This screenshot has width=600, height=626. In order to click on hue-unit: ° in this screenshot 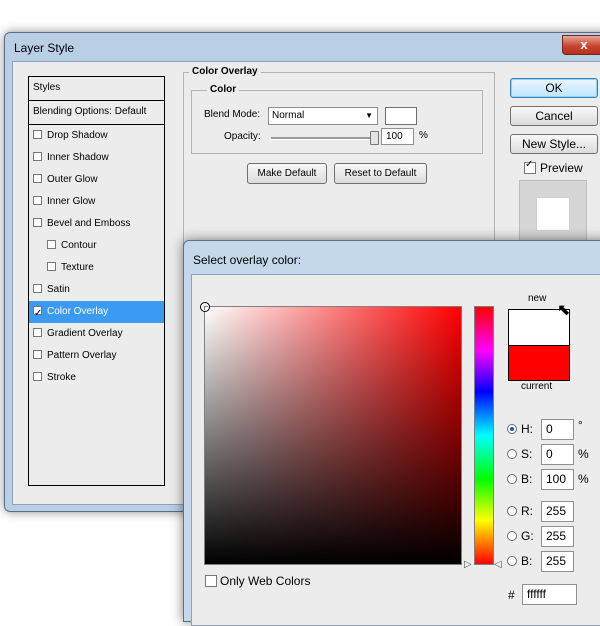, I will do `click(580, 425)`.